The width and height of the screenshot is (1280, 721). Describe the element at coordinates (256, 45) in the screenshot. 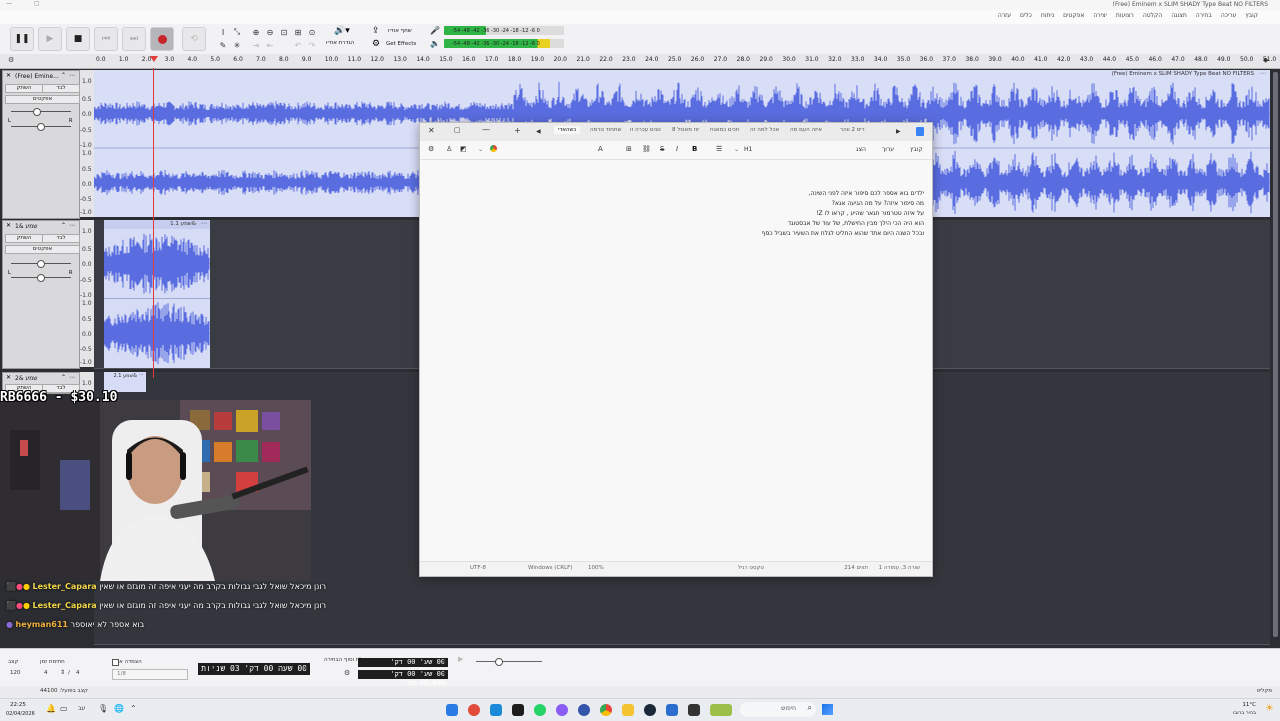

I see `trim-icon: ⇥` at that location.